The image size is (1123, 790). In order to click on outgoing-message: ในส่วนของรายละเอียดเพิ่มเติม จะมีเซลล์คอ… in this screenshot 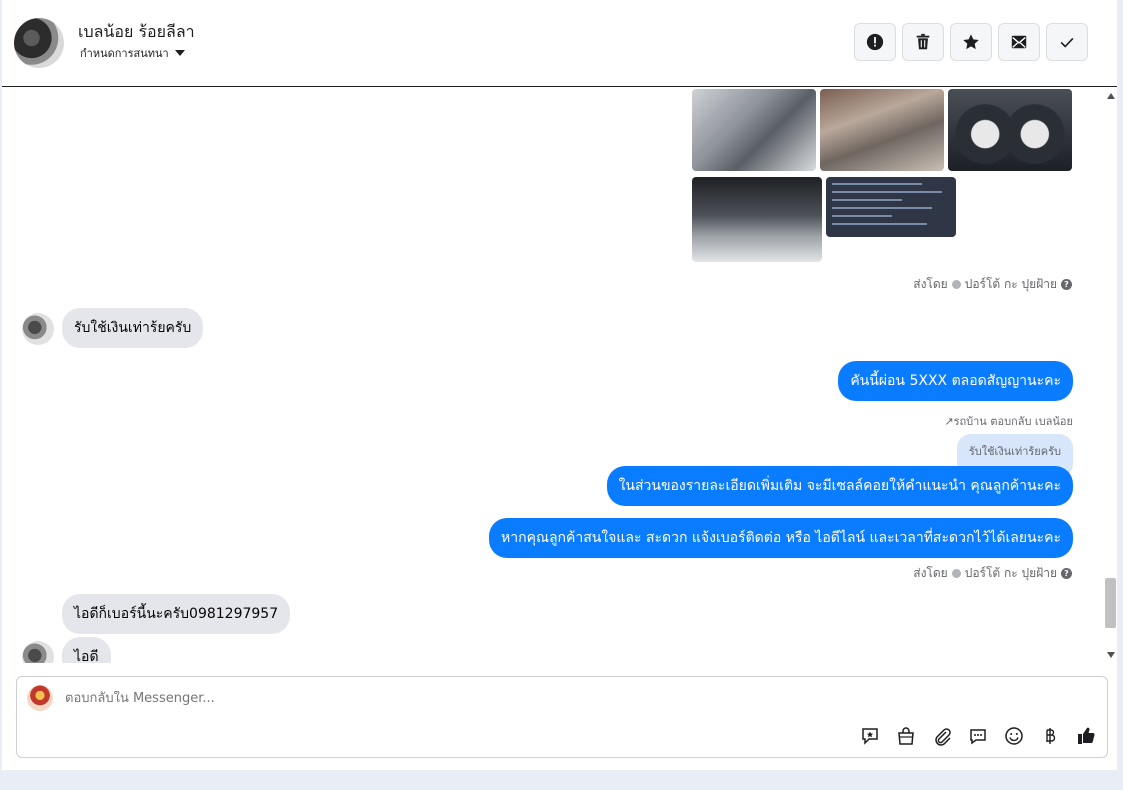, I will do `click(839, 486)`.